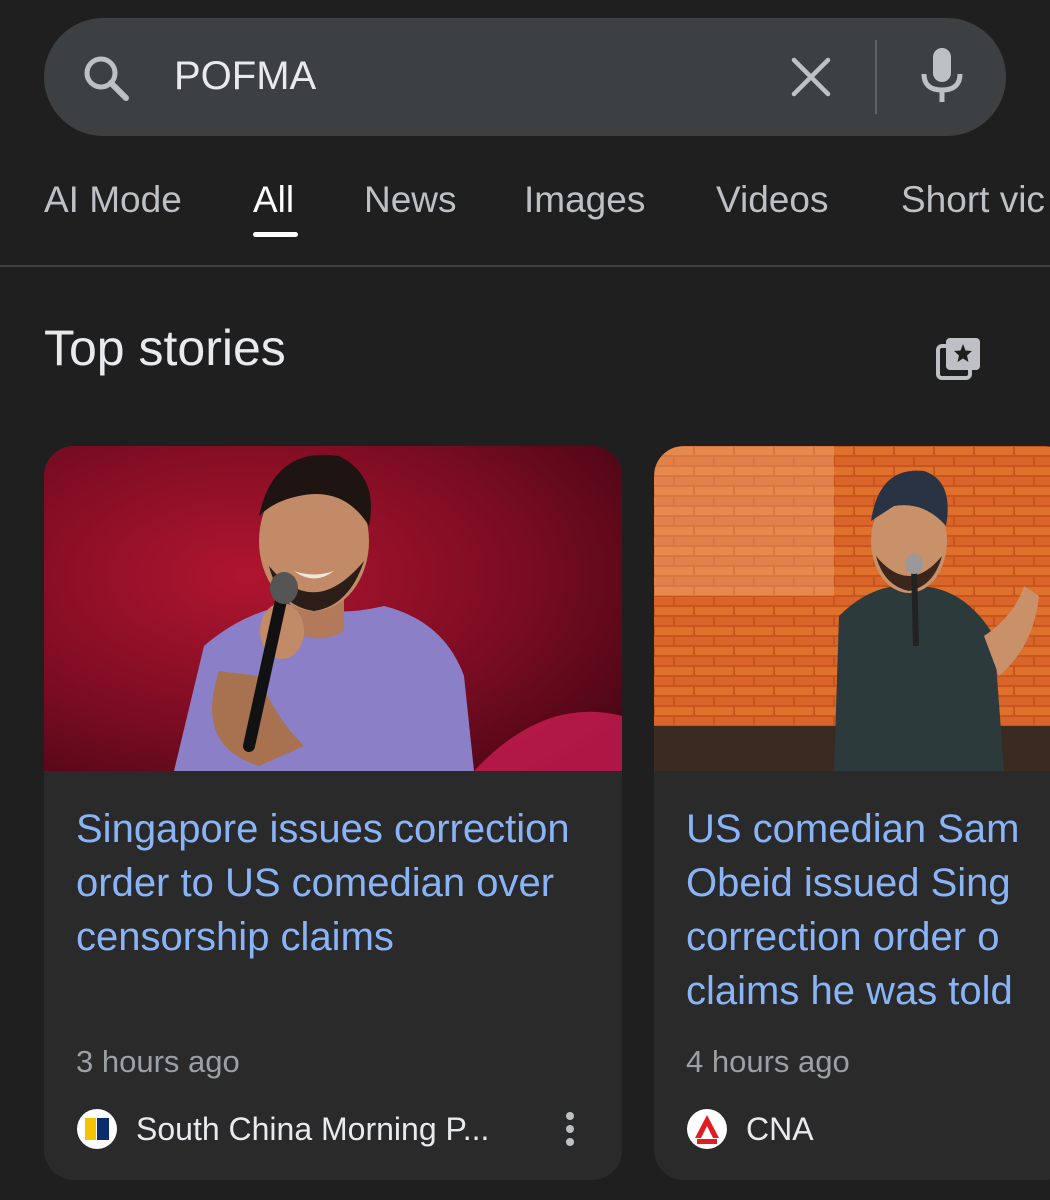 The width and height of the screenshot is (1050, 1200). I want to click on story-headline-line: claims he was told, so click(849, 991).